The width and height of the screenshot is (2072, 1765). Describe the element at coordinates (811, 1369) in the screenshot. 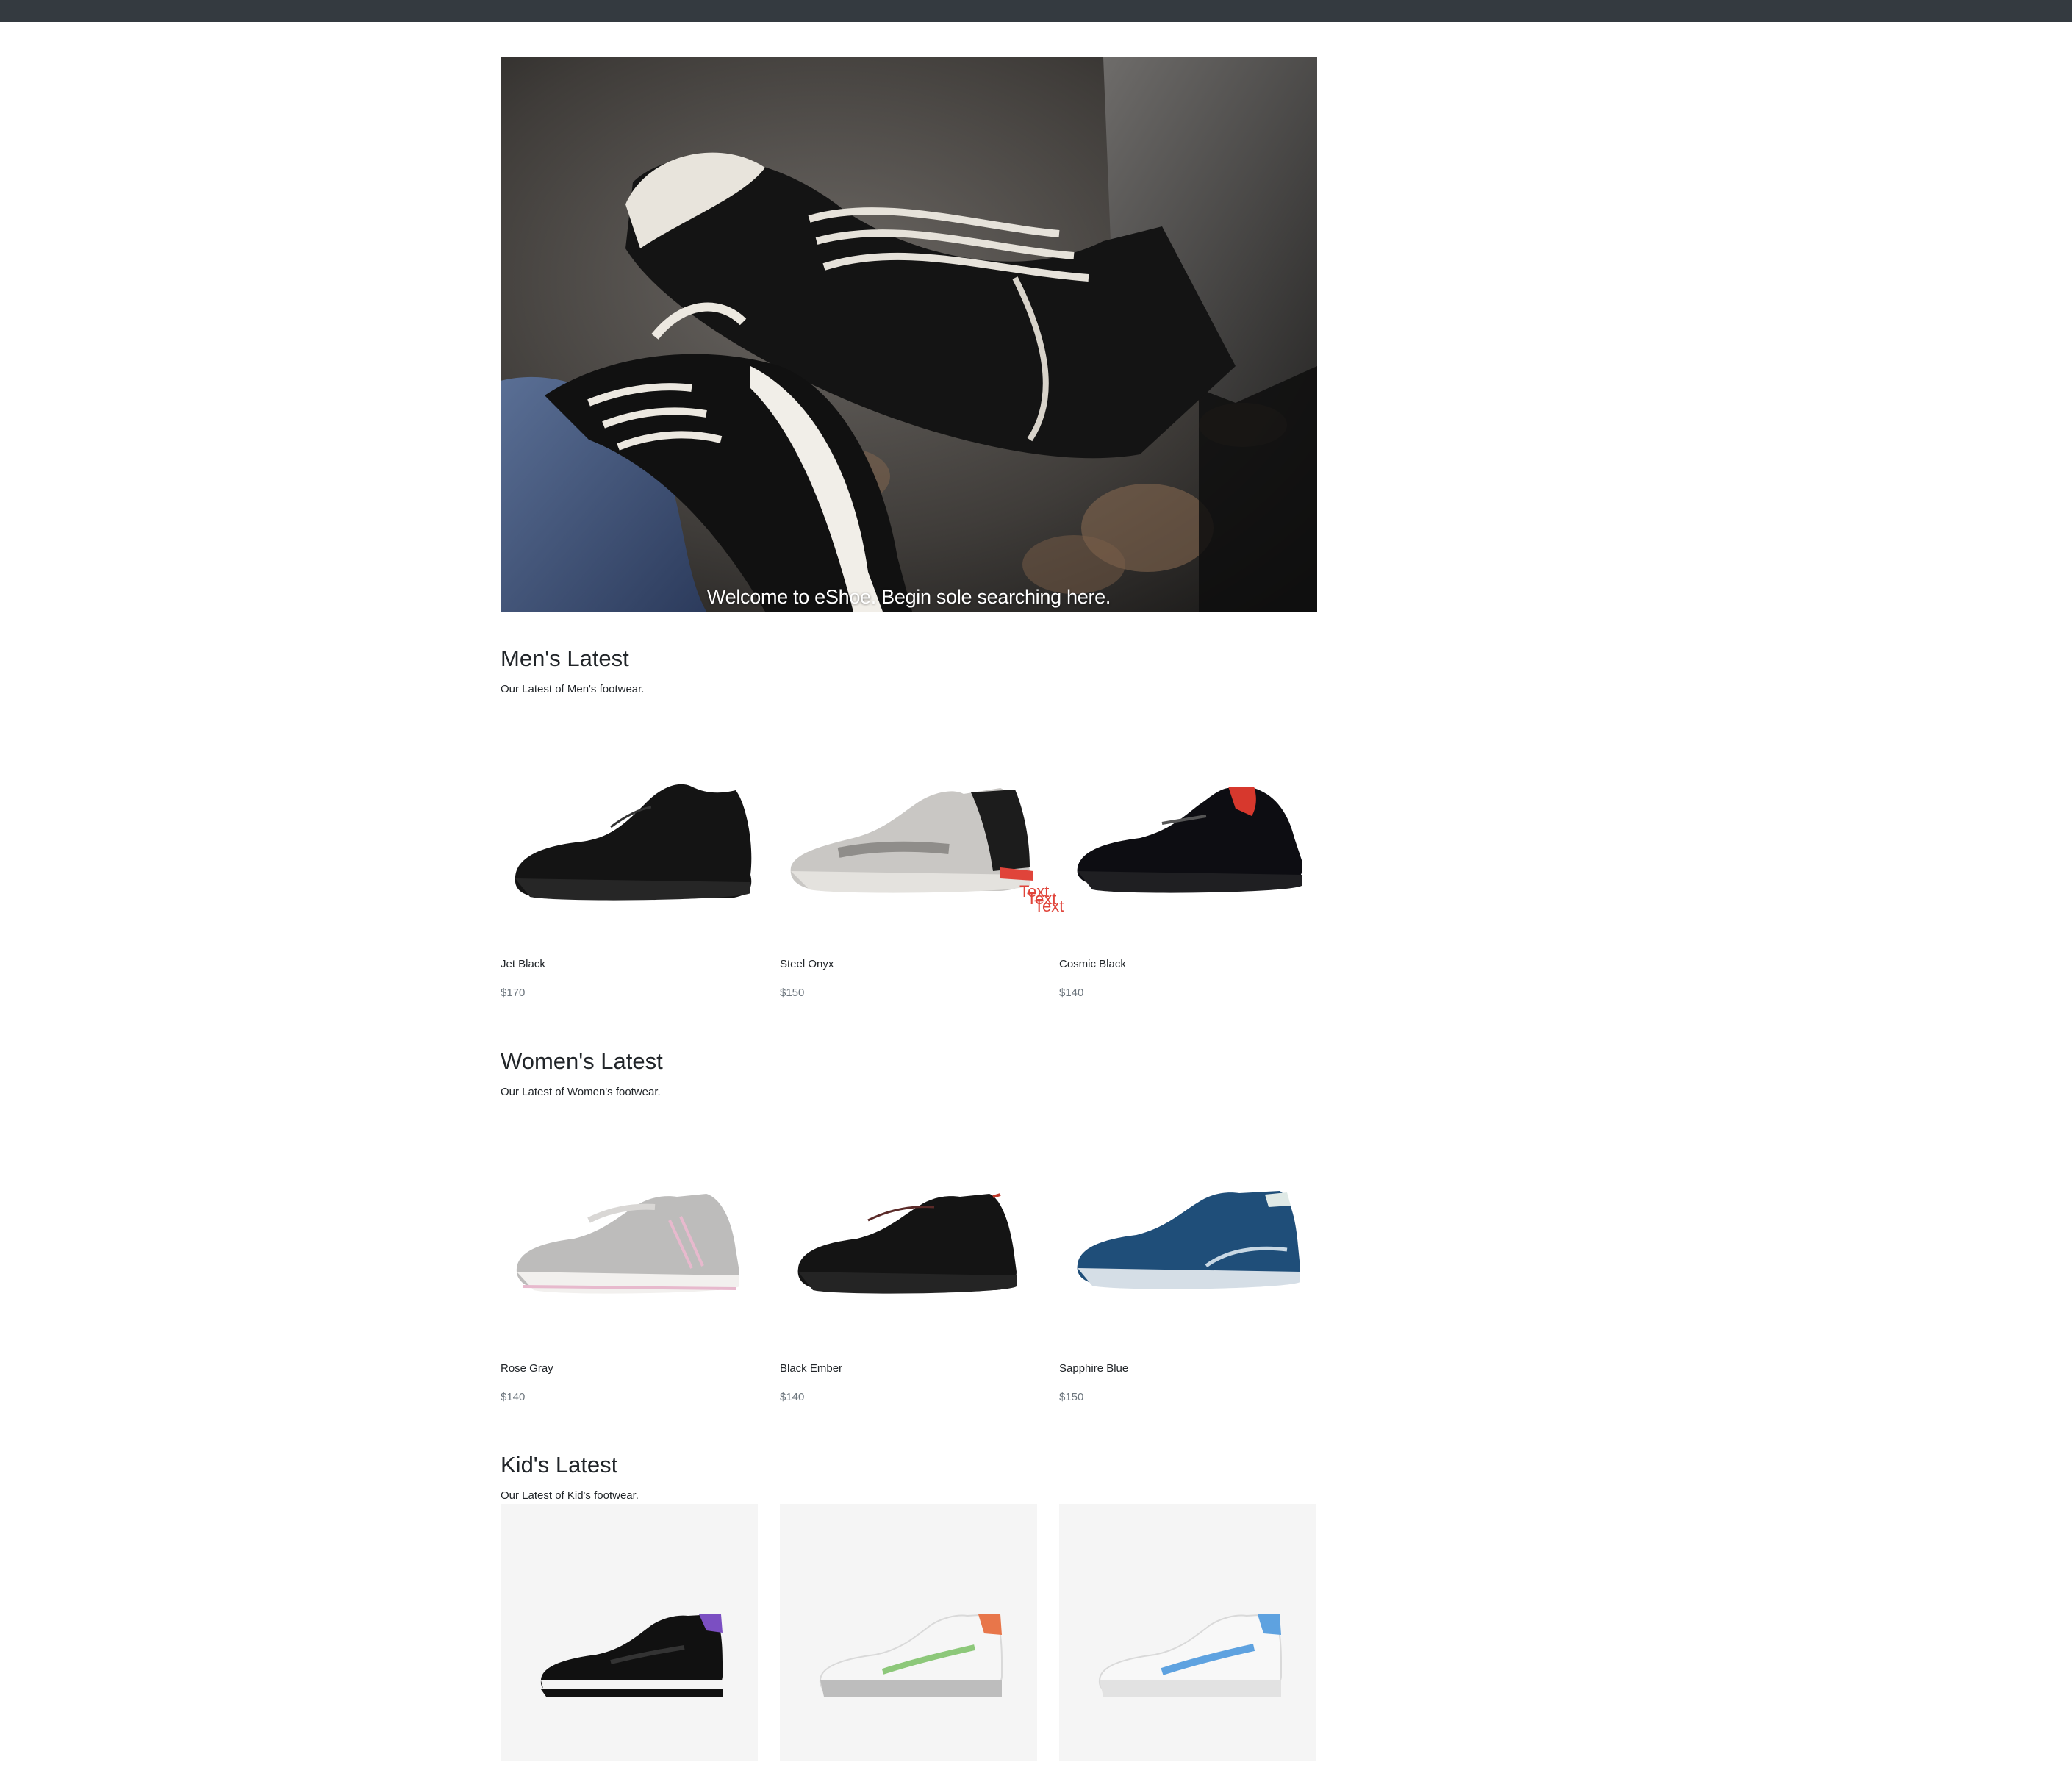

I see `product-name: Black Ember` at that location.